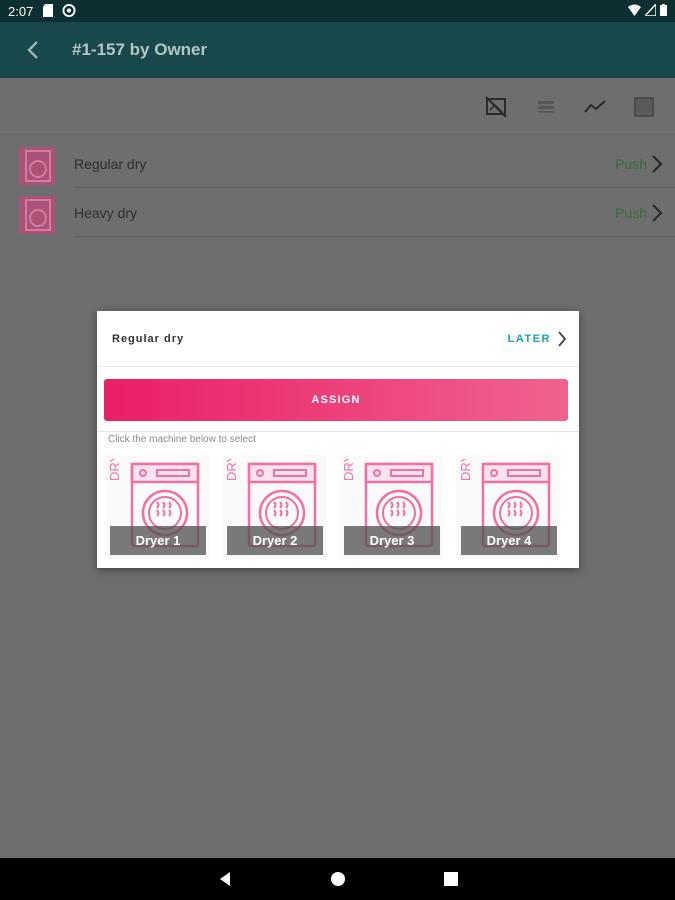  I want to click on machine-tile: DRY Dryer 4, so click(508, 507).